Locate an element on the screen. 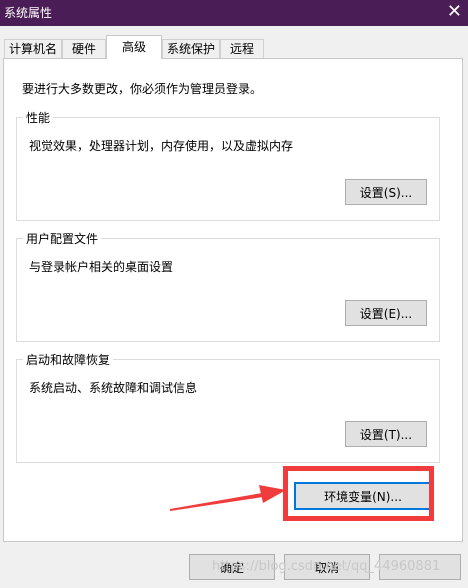 The image size is (468, 588). apply-button is located at coordinates (420, 567).